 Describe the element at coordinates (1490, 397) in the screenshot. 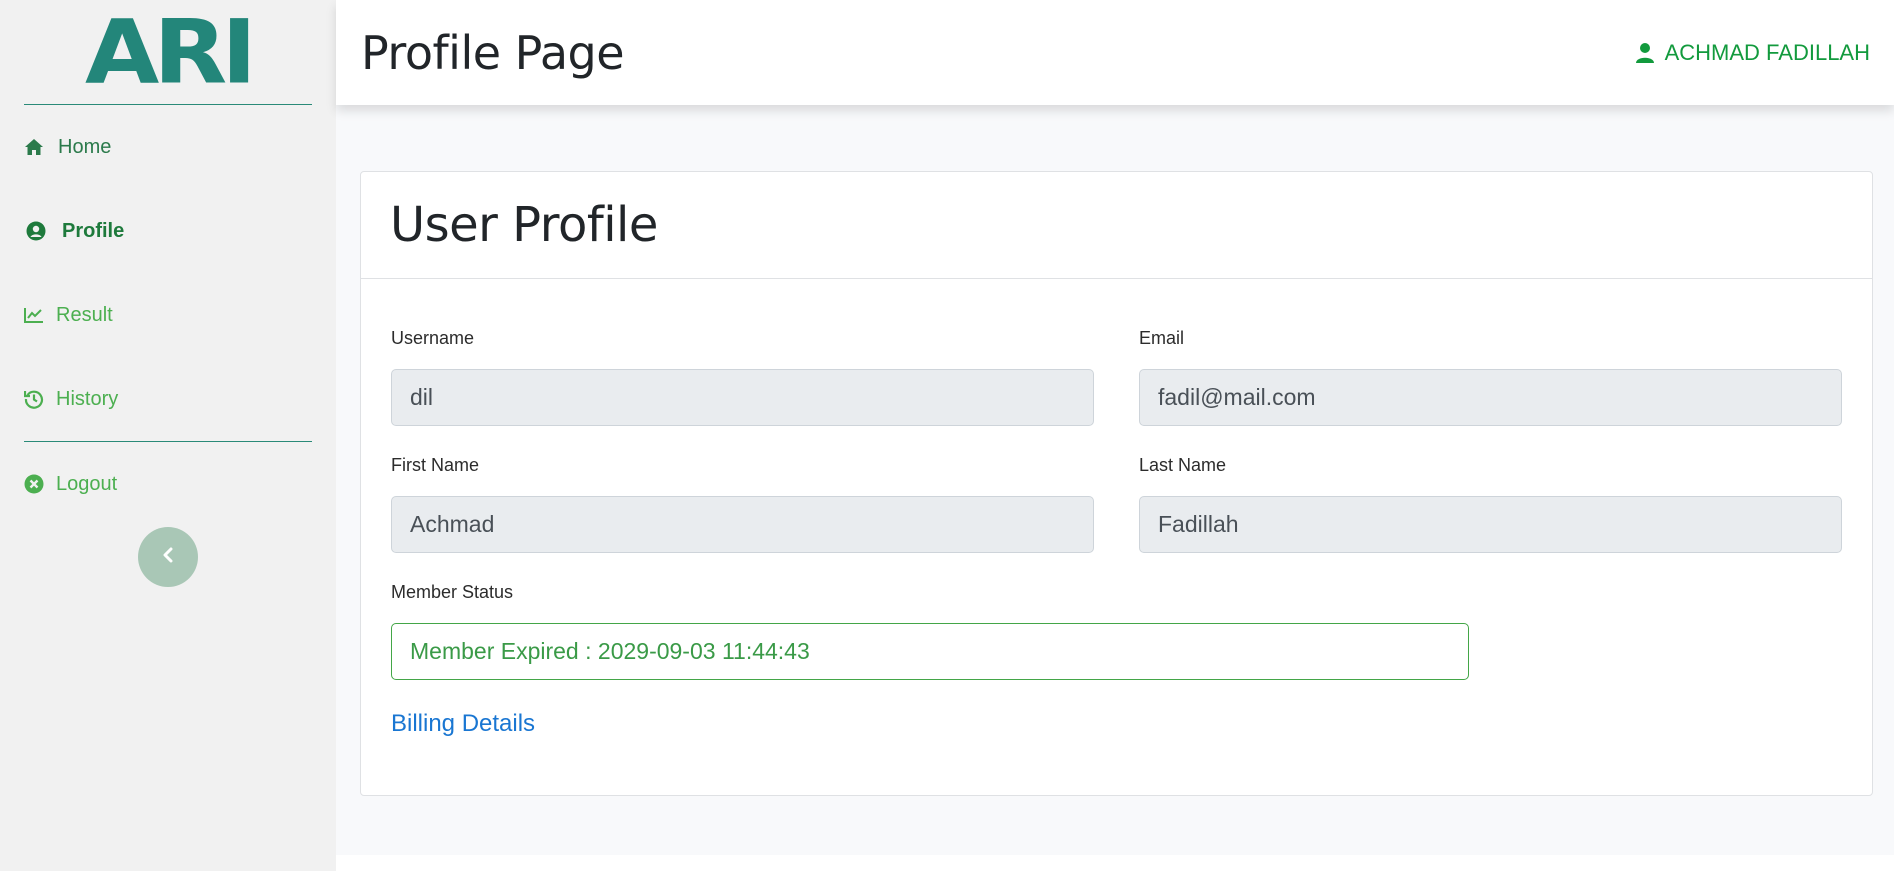

I see `email-field` at that location.